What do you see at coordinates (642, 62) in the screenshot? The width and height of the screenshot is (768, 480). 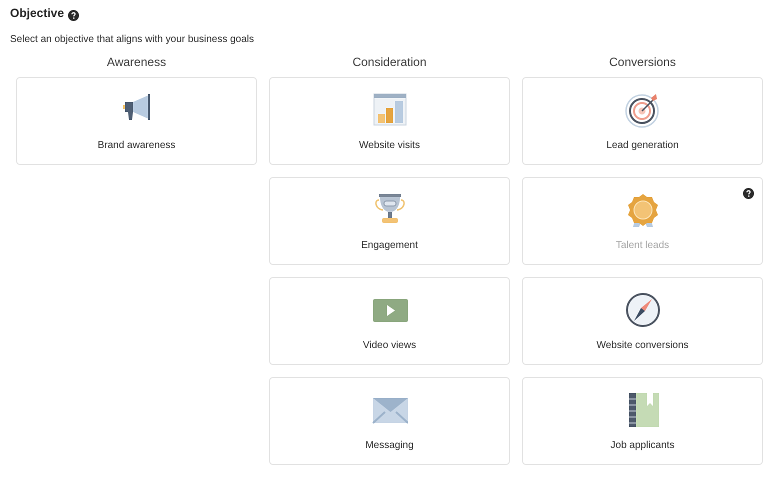 I see `column-heading: Conversions` at bounding box center [642, 62].